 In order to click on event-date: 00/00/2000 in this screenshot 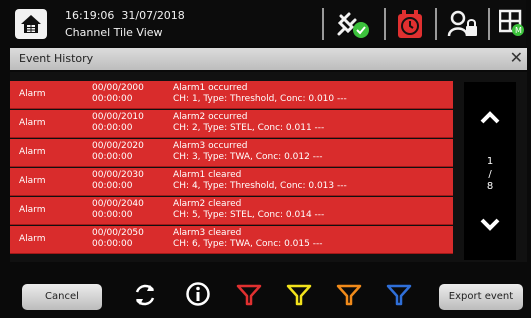, I will do `click(118, 88)`.